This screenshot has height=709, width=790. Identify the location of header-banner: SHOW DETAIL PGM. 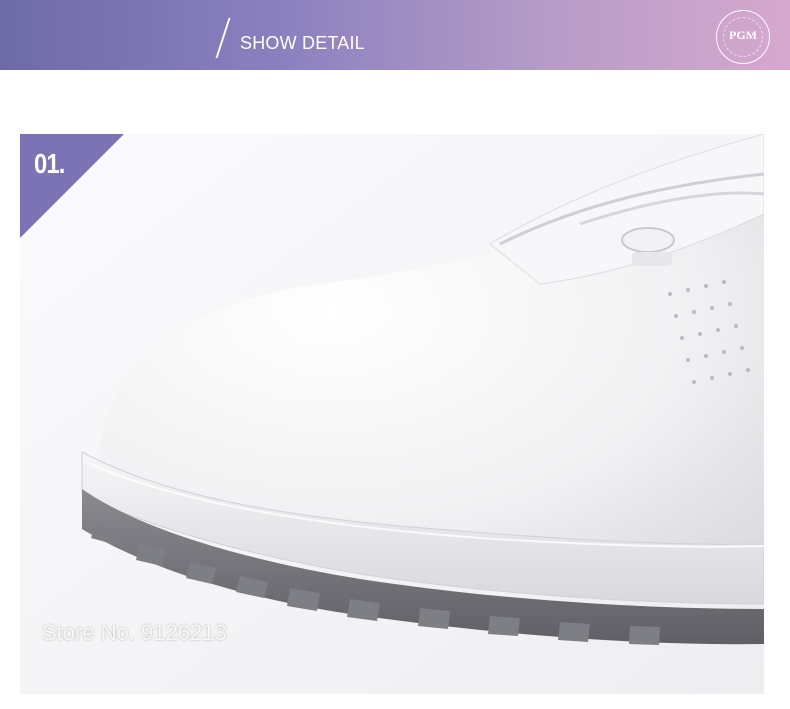
(395, 35).